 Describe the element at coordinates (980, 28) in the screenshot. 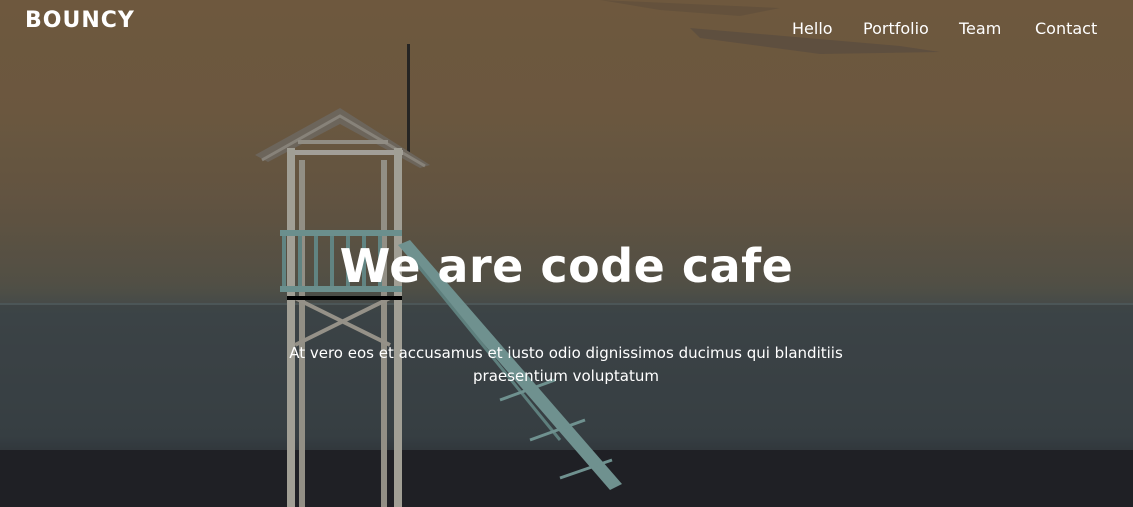

I see `nav-link-team: Team` at that location.